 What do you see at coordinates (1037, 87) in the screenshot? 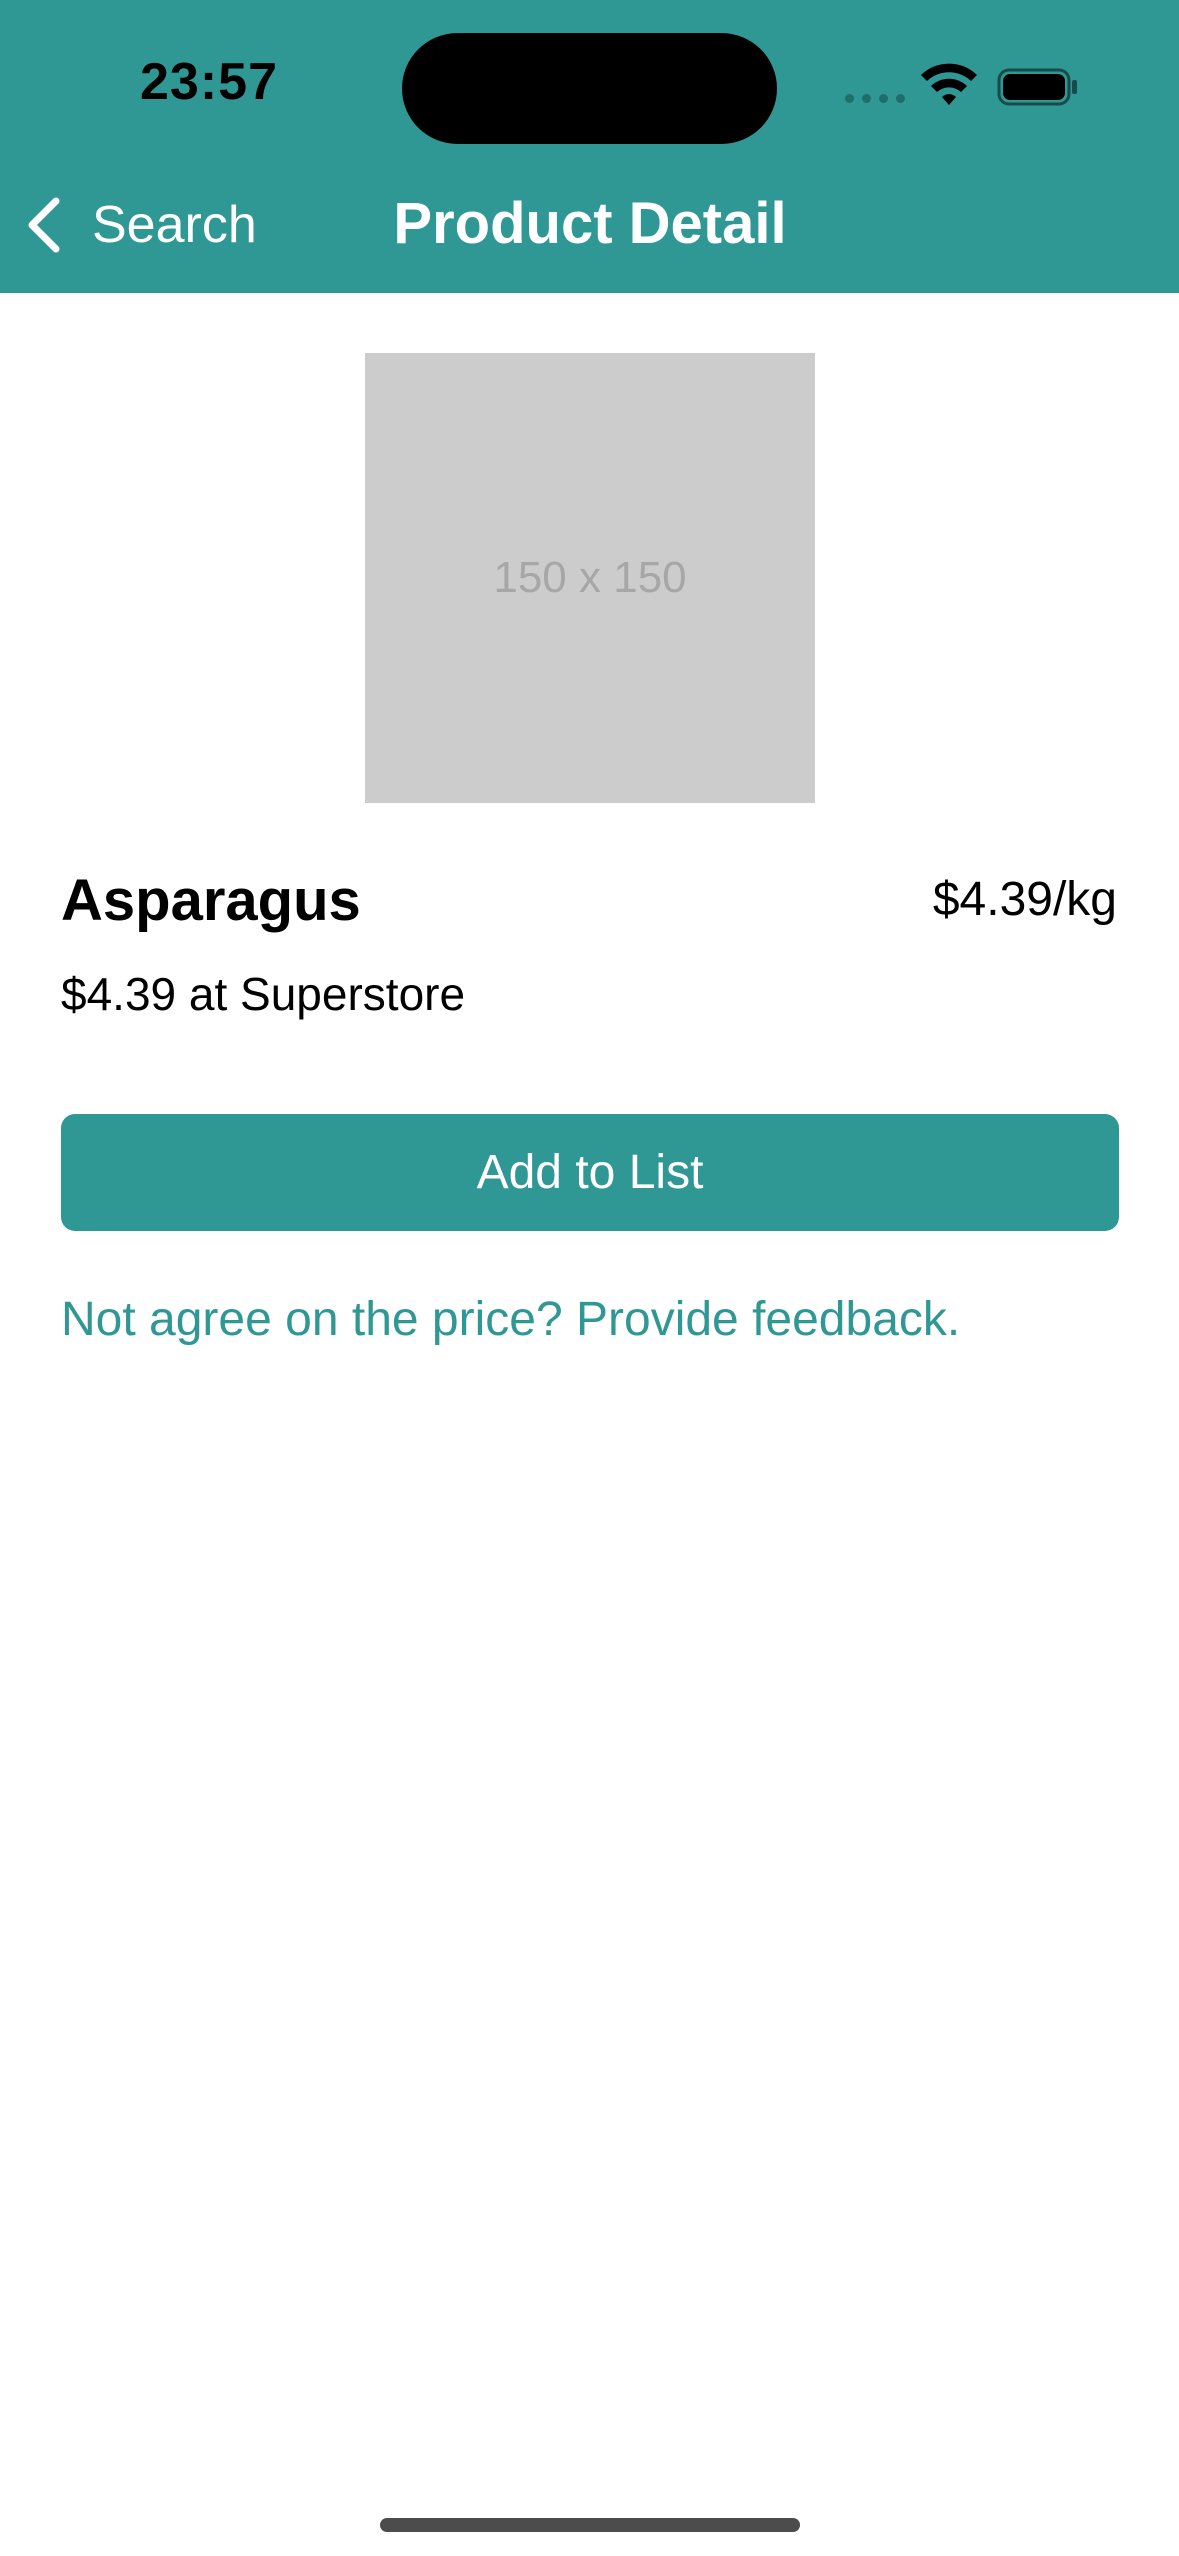
I see `battery-icon` at bounding box center [1037, 87].